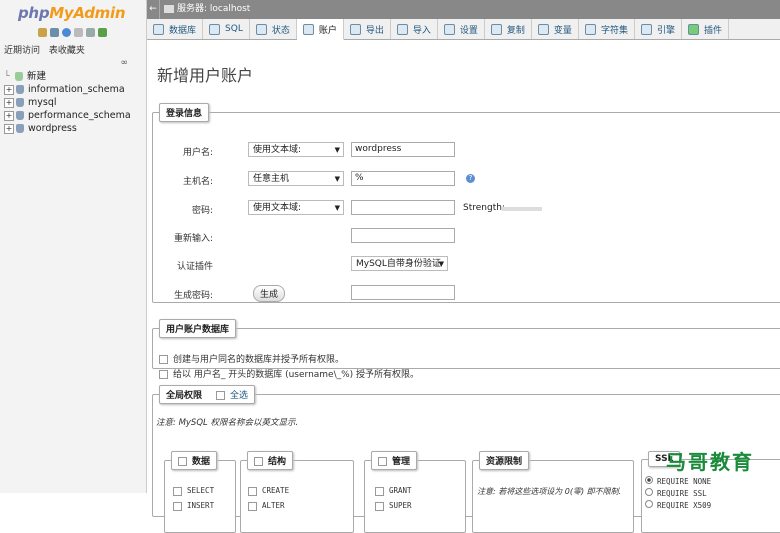 The width and height of the screenshot is (780, 533). Describe the element at coordinates (414, 29) in the screenshot. I see `tab-import: 导入` at that location.